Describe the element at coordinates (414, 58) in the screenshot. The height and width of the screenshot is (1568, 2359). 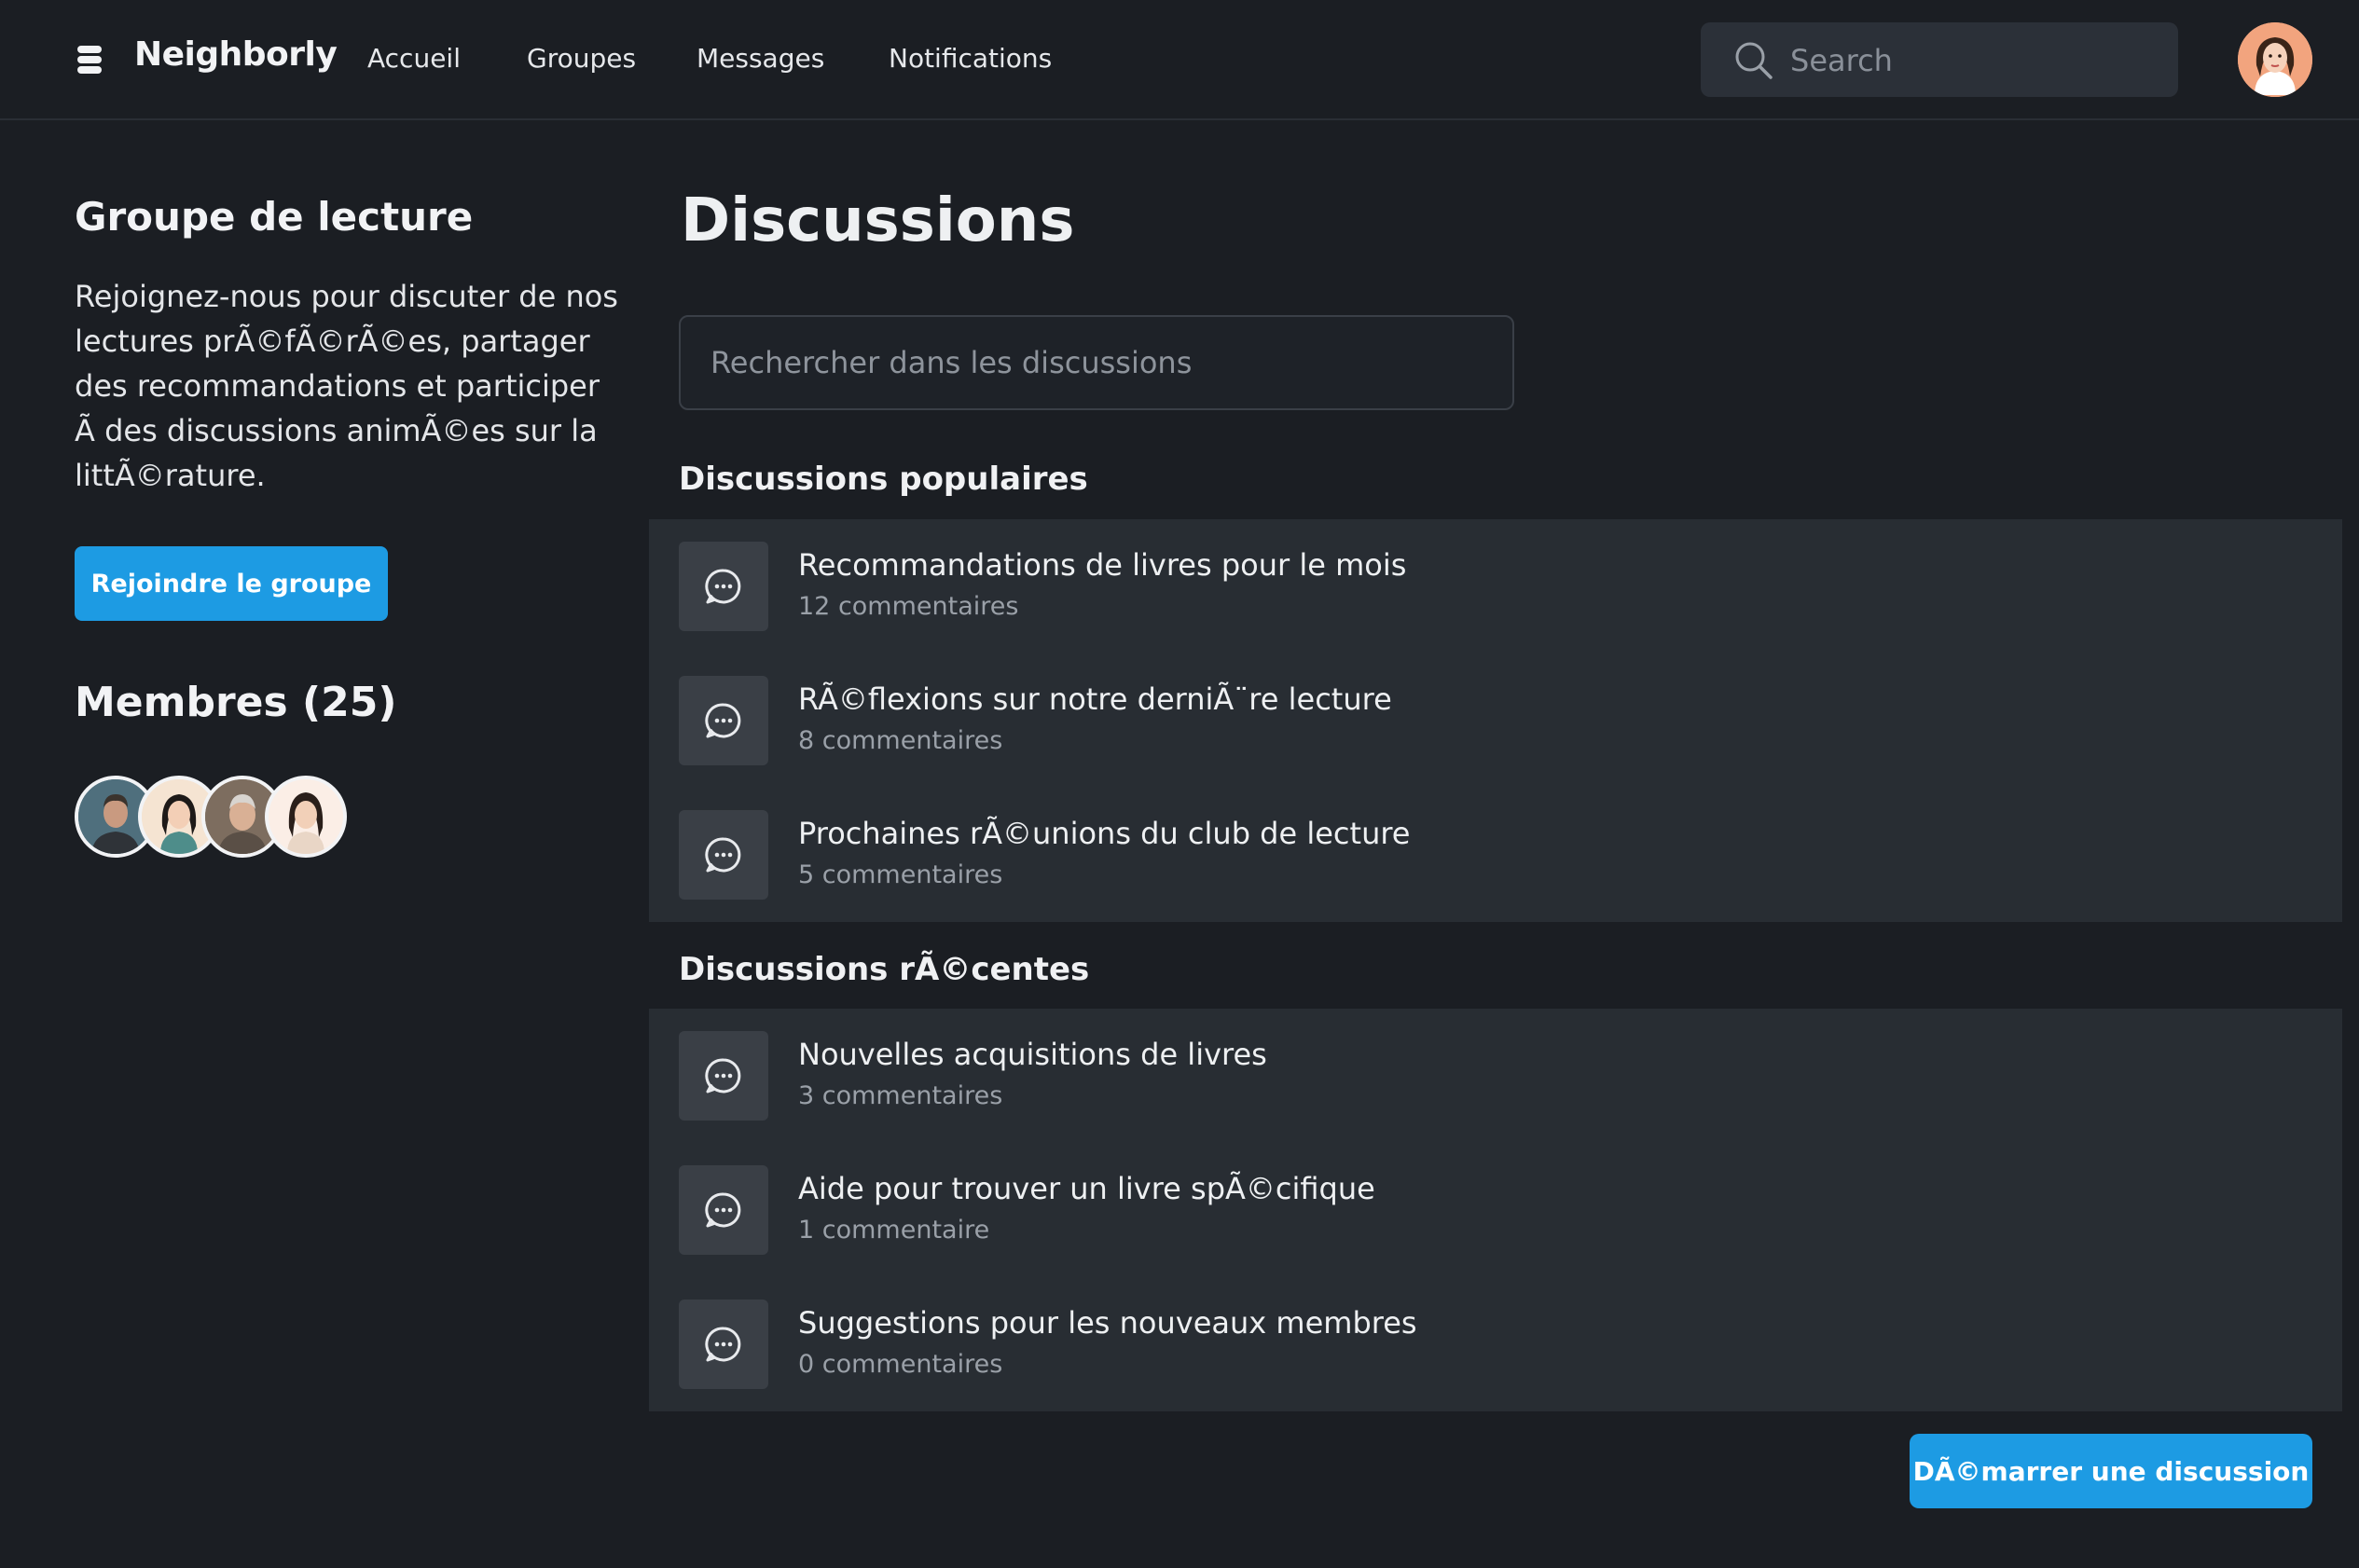
I see `nav-link-accueil: Accueil` at that location.